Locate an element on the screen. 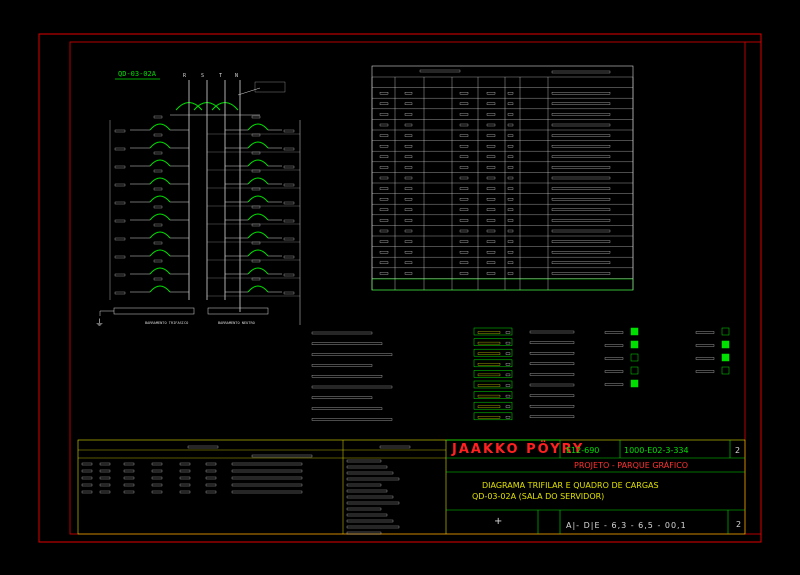  plus-mark: + is located at coordinates (498, 521).